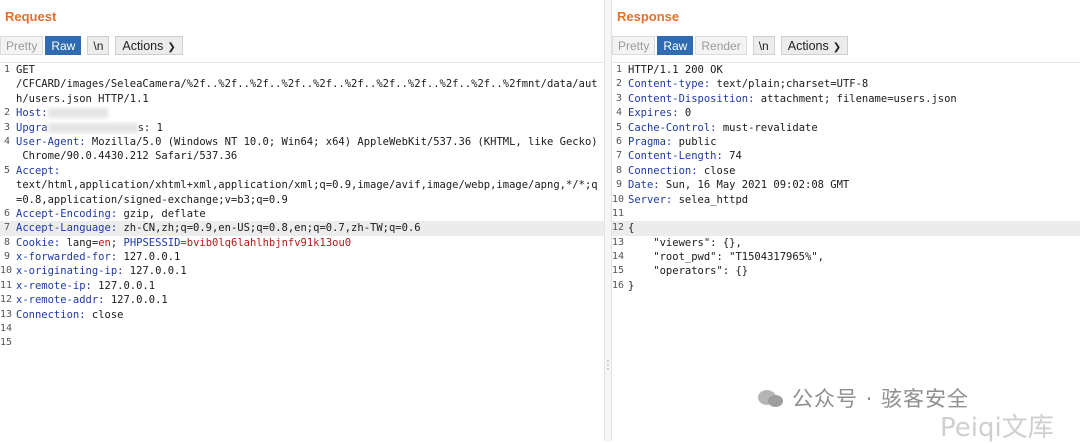  I want to click on line-content: "viewers": {},, so click(852, 243).